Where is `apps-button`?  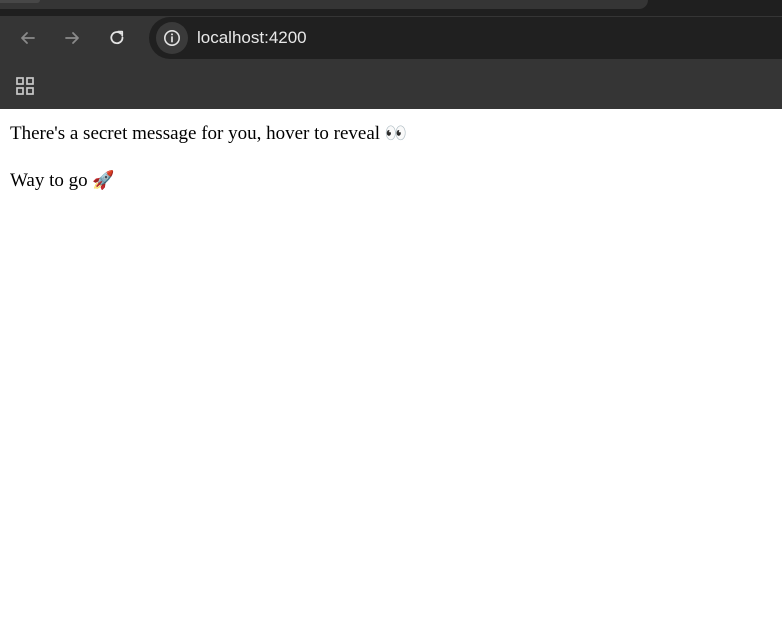 apps-button is located at coordinates (25, 86).